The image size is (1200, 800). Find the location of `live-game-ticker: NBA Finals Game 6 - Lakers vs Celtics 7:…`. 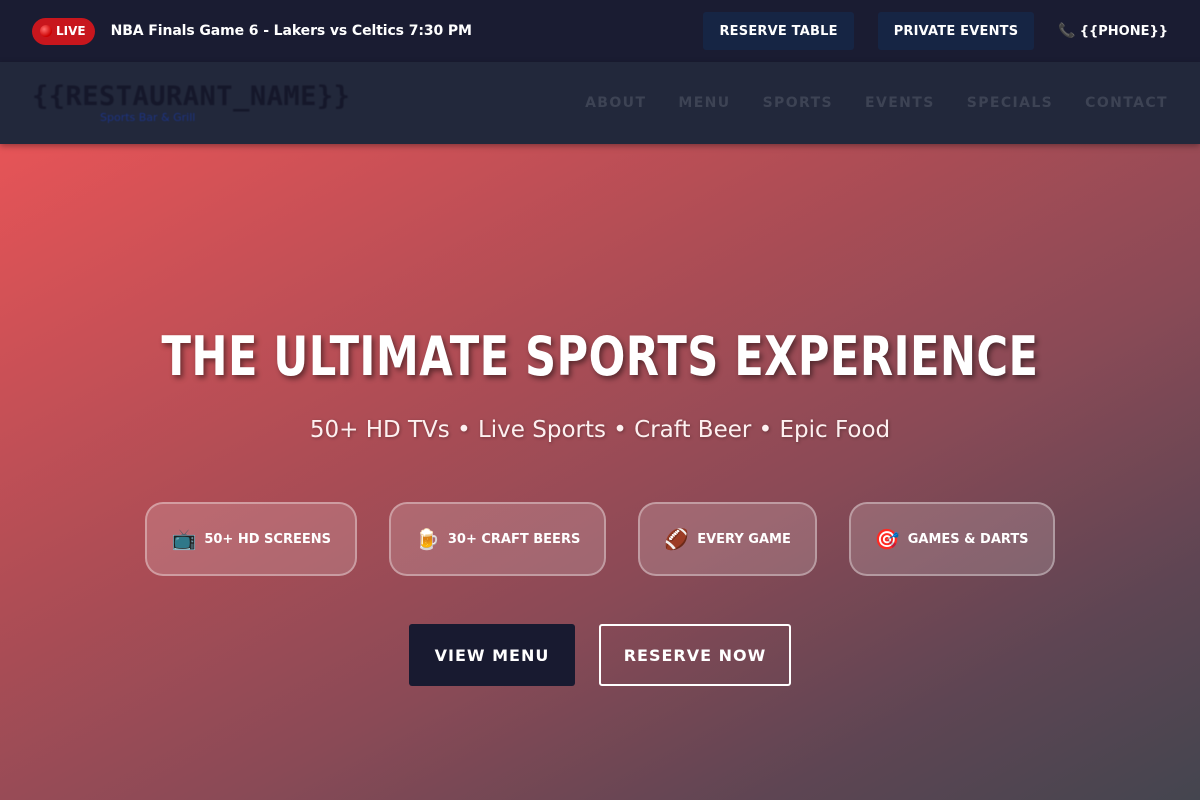

live-game-ticker: NBA Finals Game 6 - Lakers vs Celtics 7:… is located at coordinates (291, 31).